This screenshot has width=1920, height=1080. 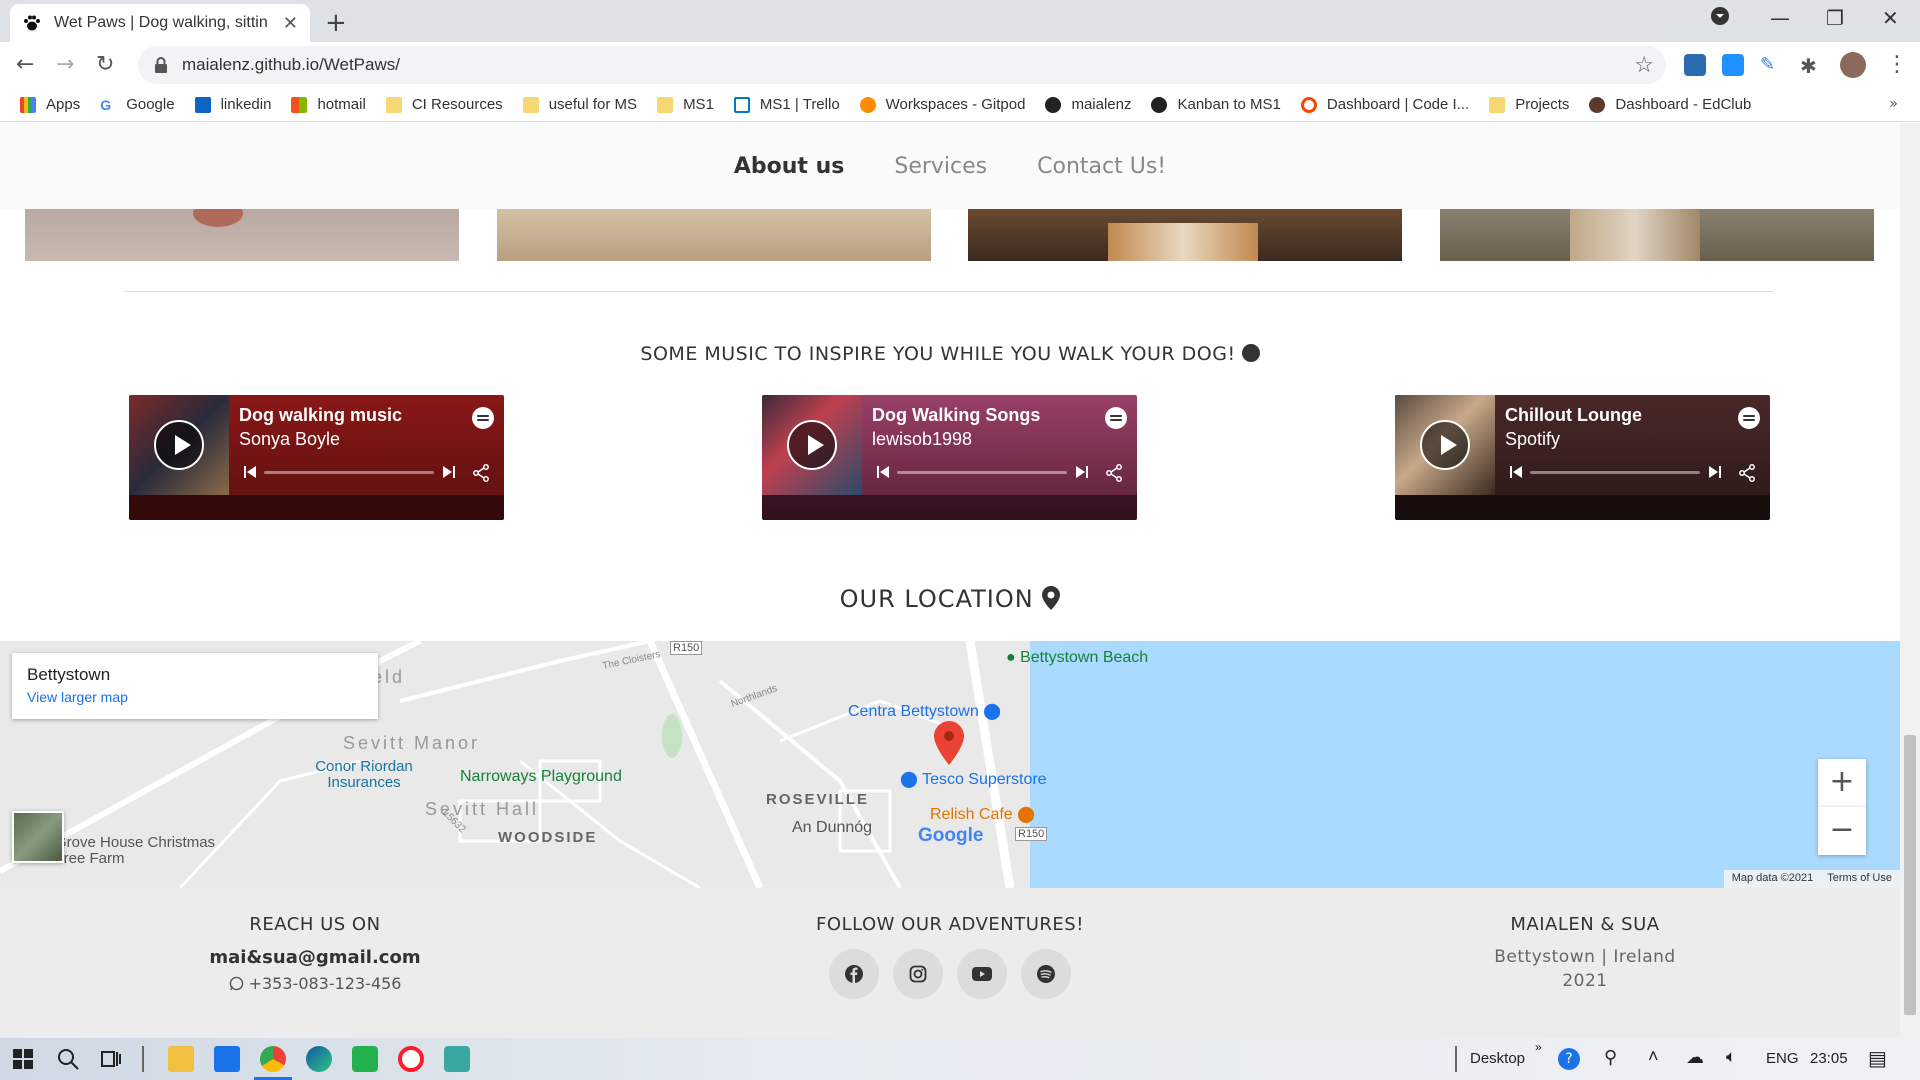 What do you see at coordinates (786, 104) in the screenshot?
I see `bookmark-ms1-trello: MS1 | Trello` at bounding box center [786, 104].